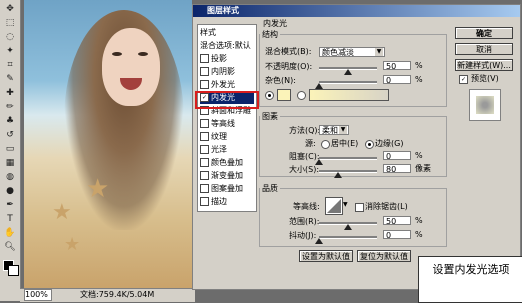  What do you see at coordinates (348, 237) in the screenshot?
I see `jitter-slider` at bounding box center [348, 237].